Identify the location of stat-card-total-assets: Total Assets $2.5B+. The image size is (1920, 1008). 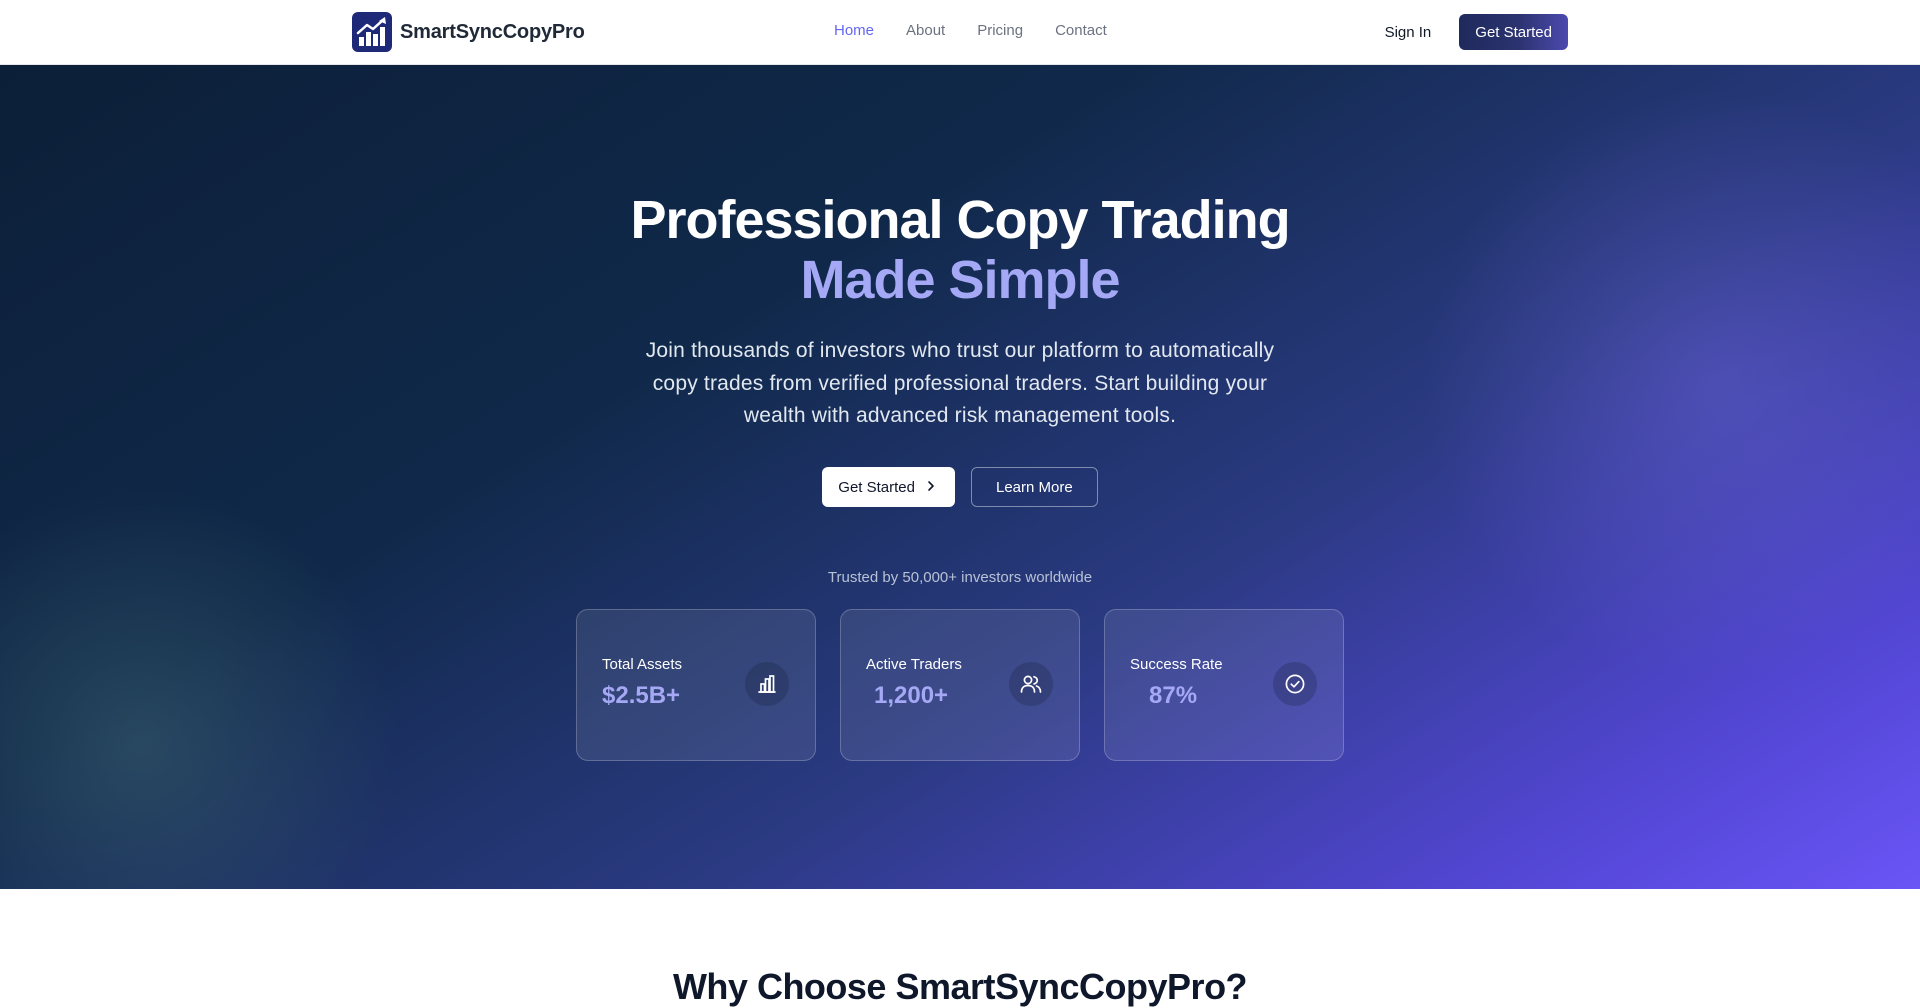
(696, 685).